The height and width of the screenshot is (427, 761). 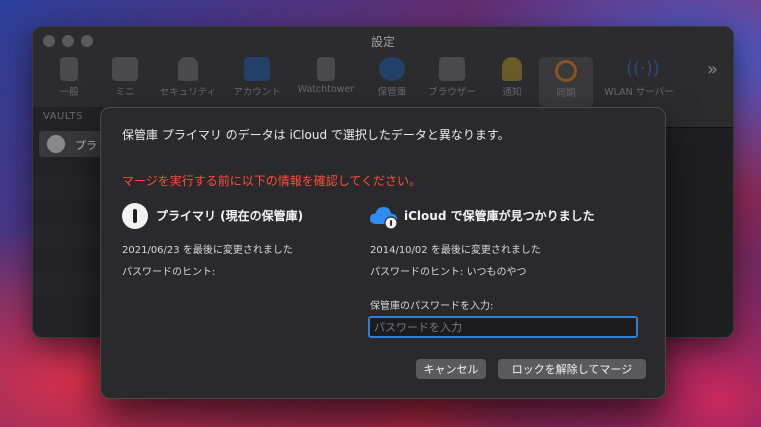 What do you see at coordinates (452, 82) in the screenshot?
I see `toolbar-browser: ブラウザー` at bounding box center [452, 82].